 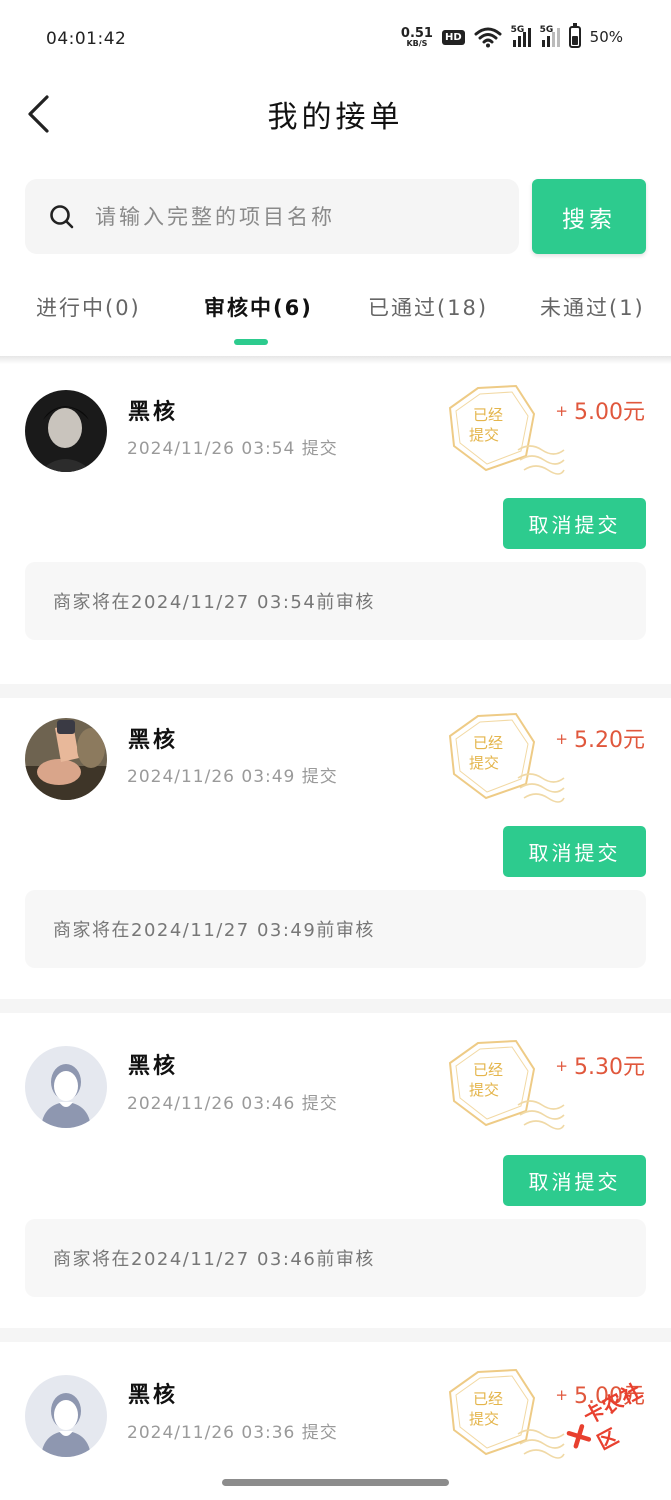 I want to click on battery-percent: 50%, so click(x=606, y=37).